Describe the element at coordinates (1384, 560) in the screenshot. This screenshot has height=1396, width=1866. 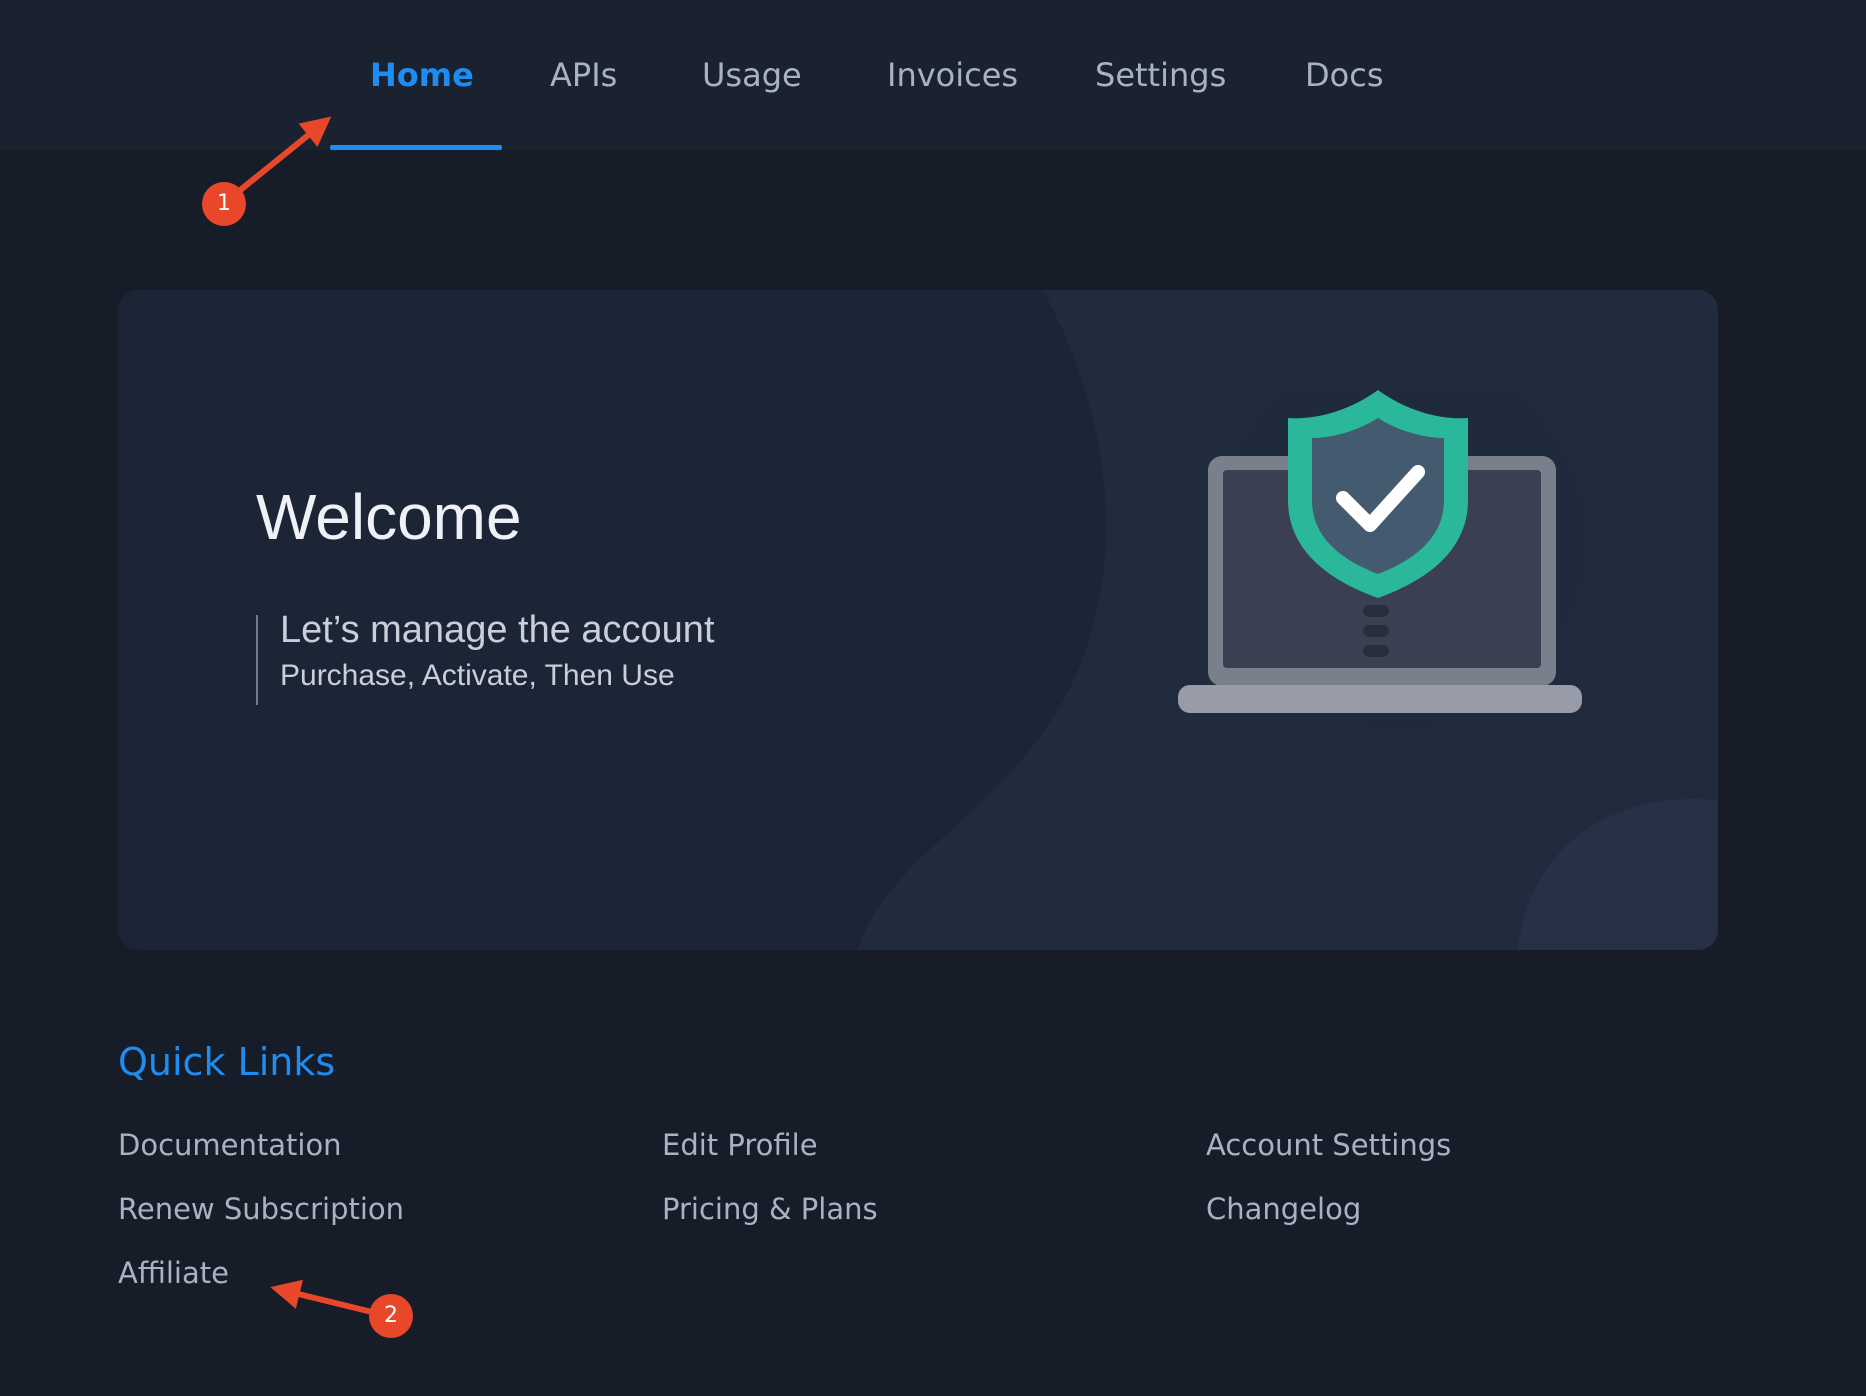
I see `laptop-shield-check-icon` at that location.